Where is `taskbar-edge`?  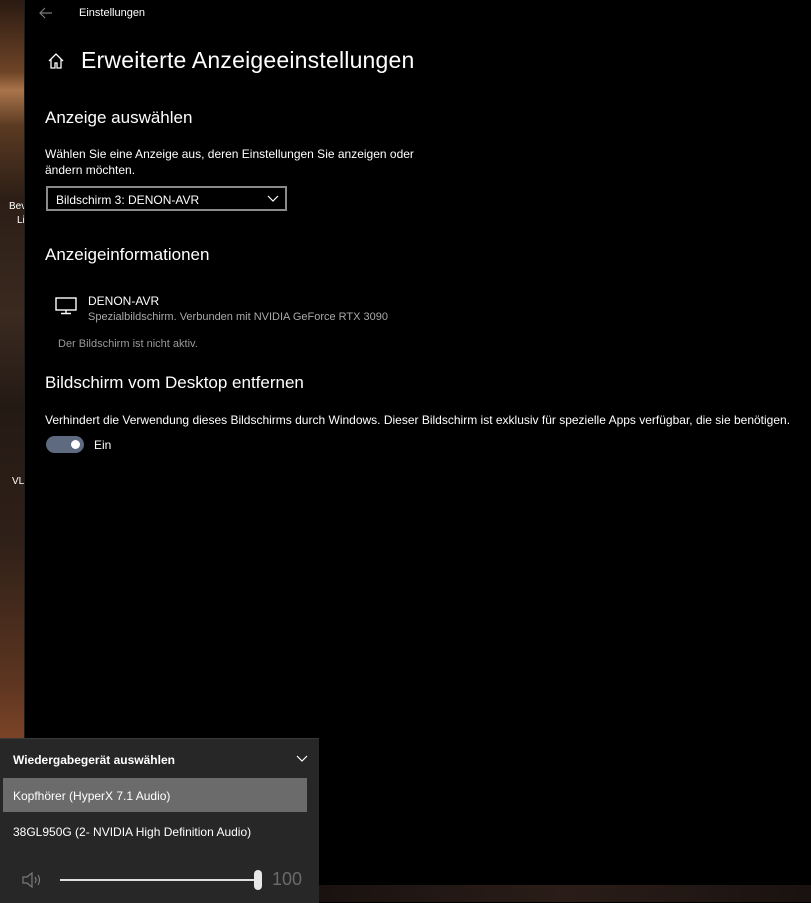 taskbar-edge is located at coordinates (565, 893).